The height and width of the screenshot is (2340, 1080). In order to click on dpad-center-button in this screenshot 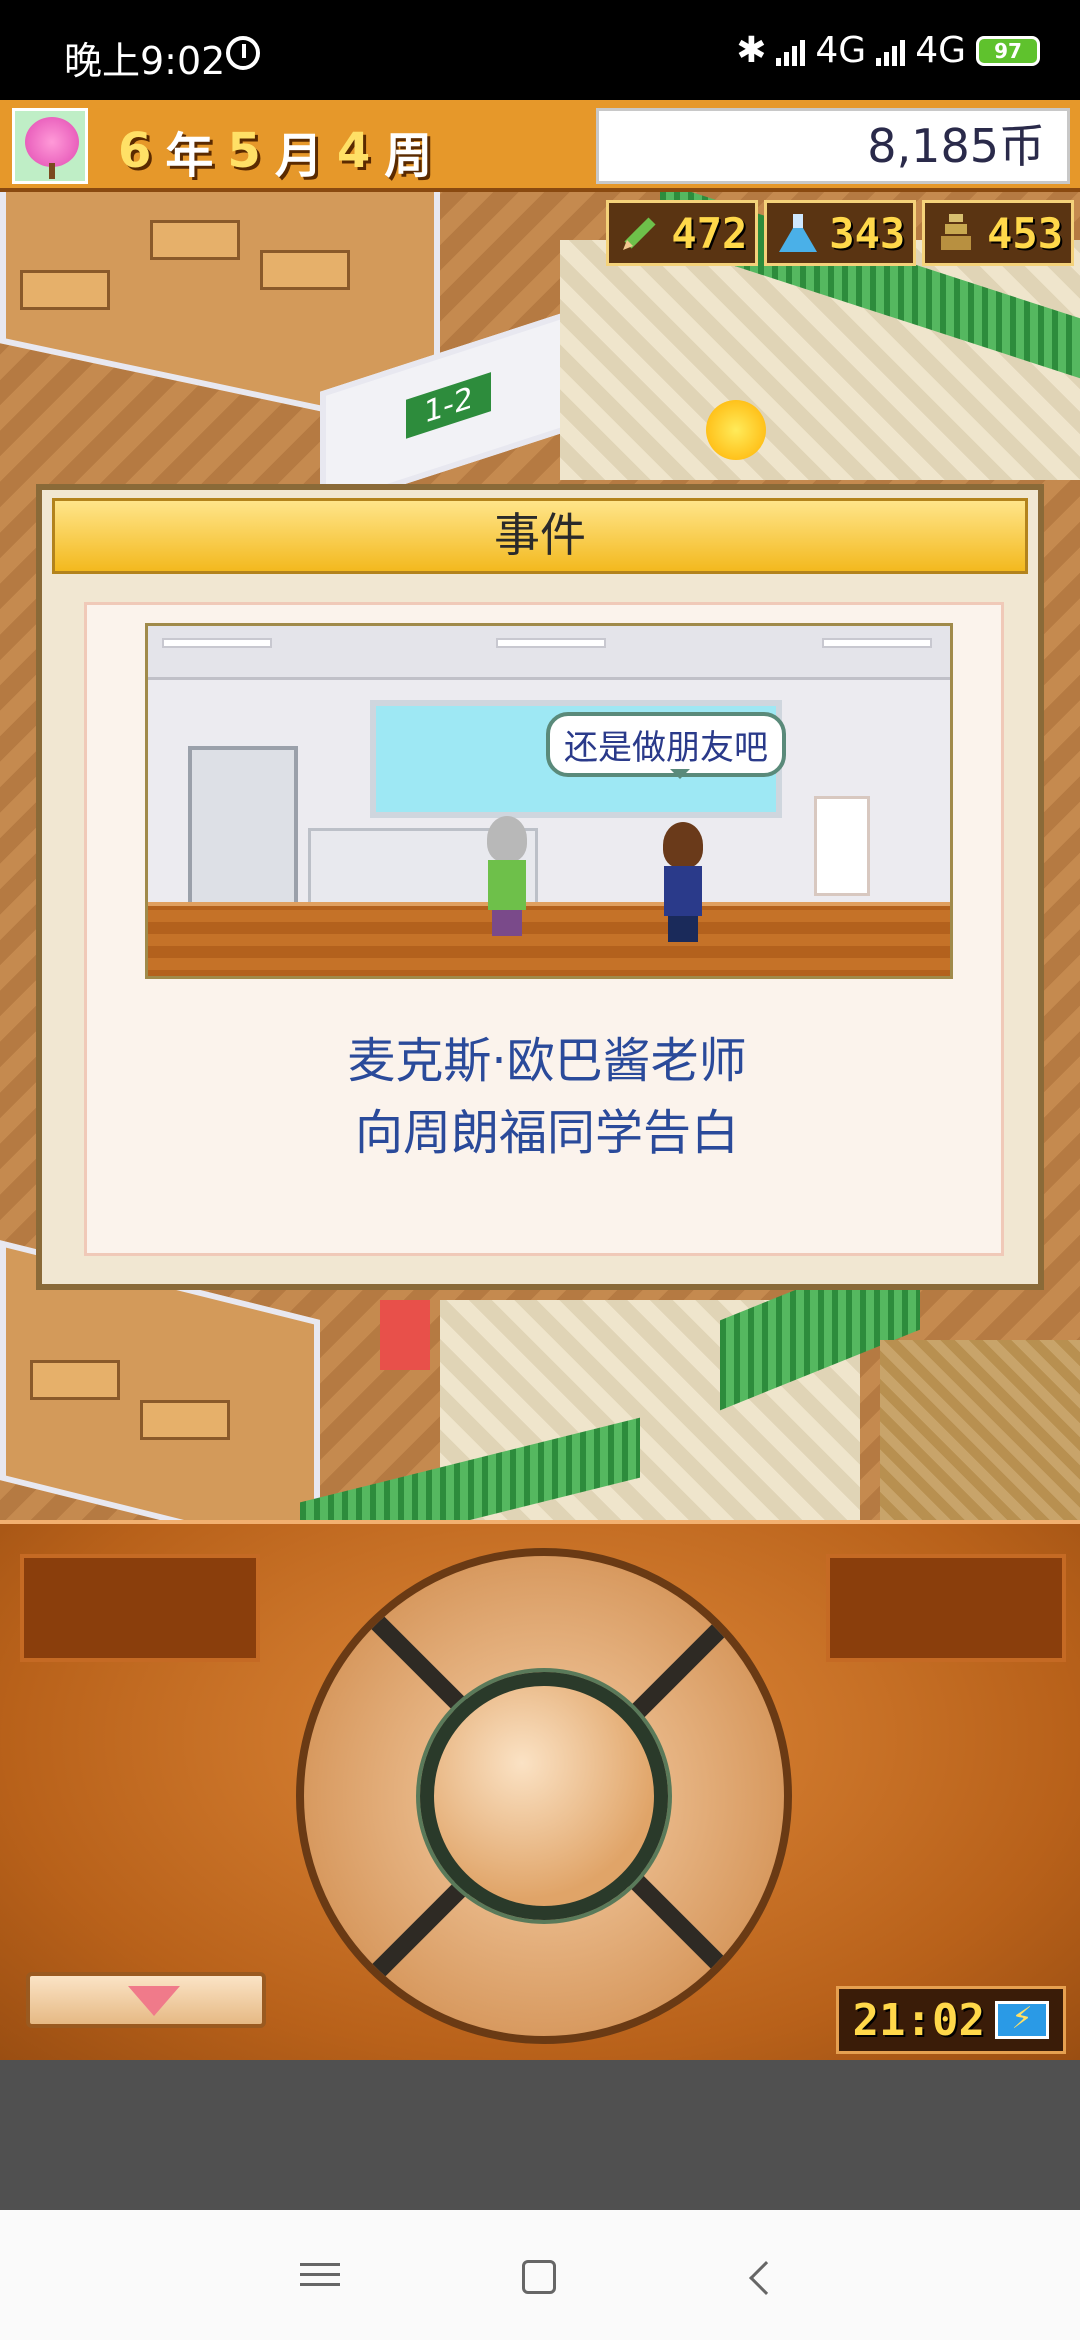, I will do `click(544, 1796)`.